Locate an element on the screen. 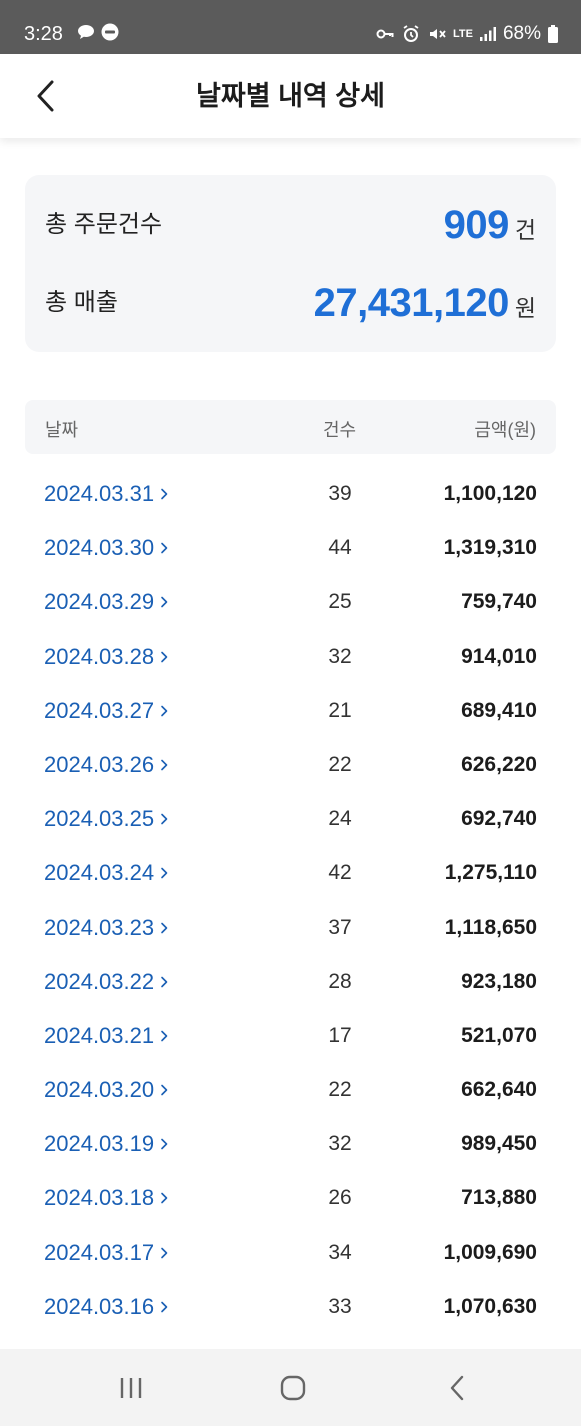 This screenshot has width=581, height=1426. total-sales-label: 총 매출 is located at coordinates (81, 302).